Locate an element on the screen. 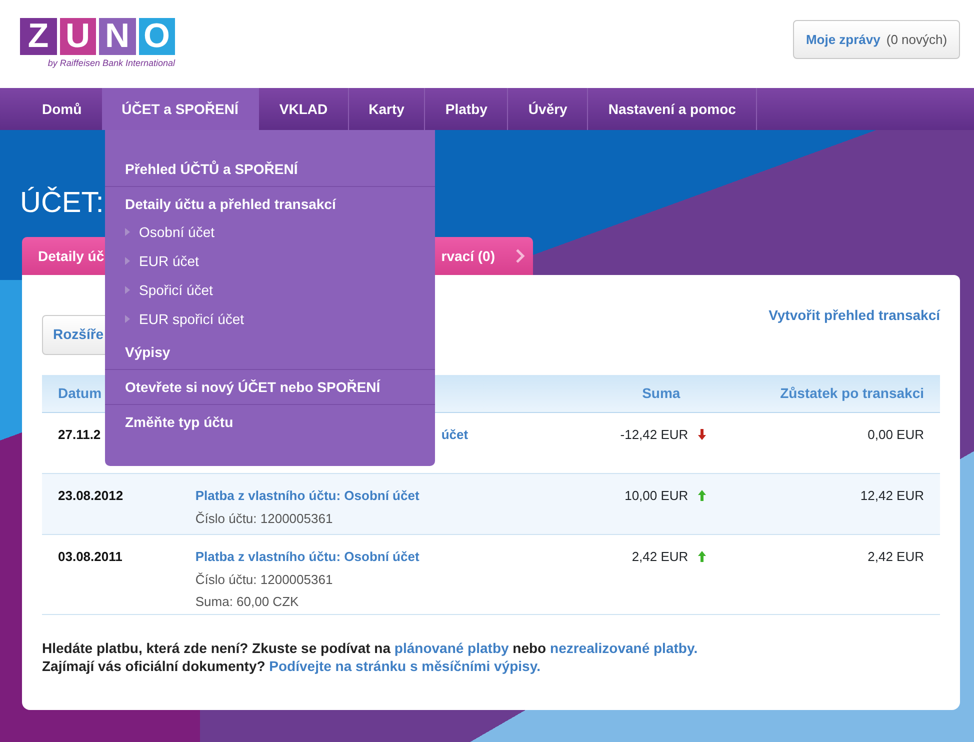  submenu-item: Spořicí účet is located at coordinates (270, 291).